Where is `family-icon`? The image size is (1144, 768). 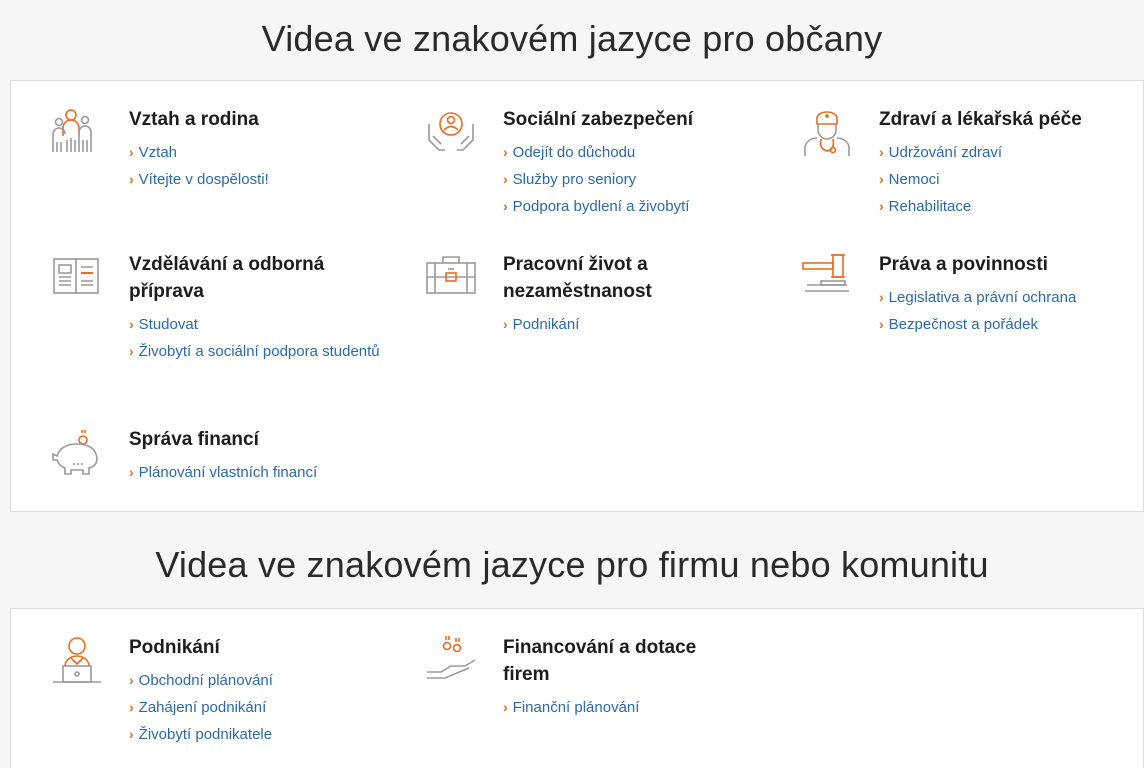
family-icon is located at coordinates (77, 134).